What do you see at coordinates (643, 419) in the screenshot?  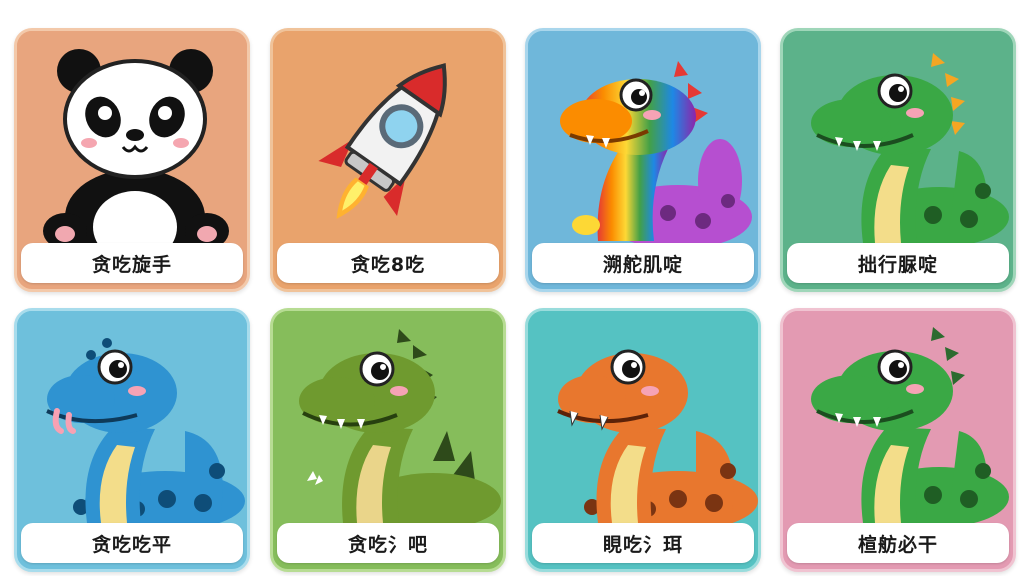 I see `orange-snake-icon` at bounding box center [643, 419].